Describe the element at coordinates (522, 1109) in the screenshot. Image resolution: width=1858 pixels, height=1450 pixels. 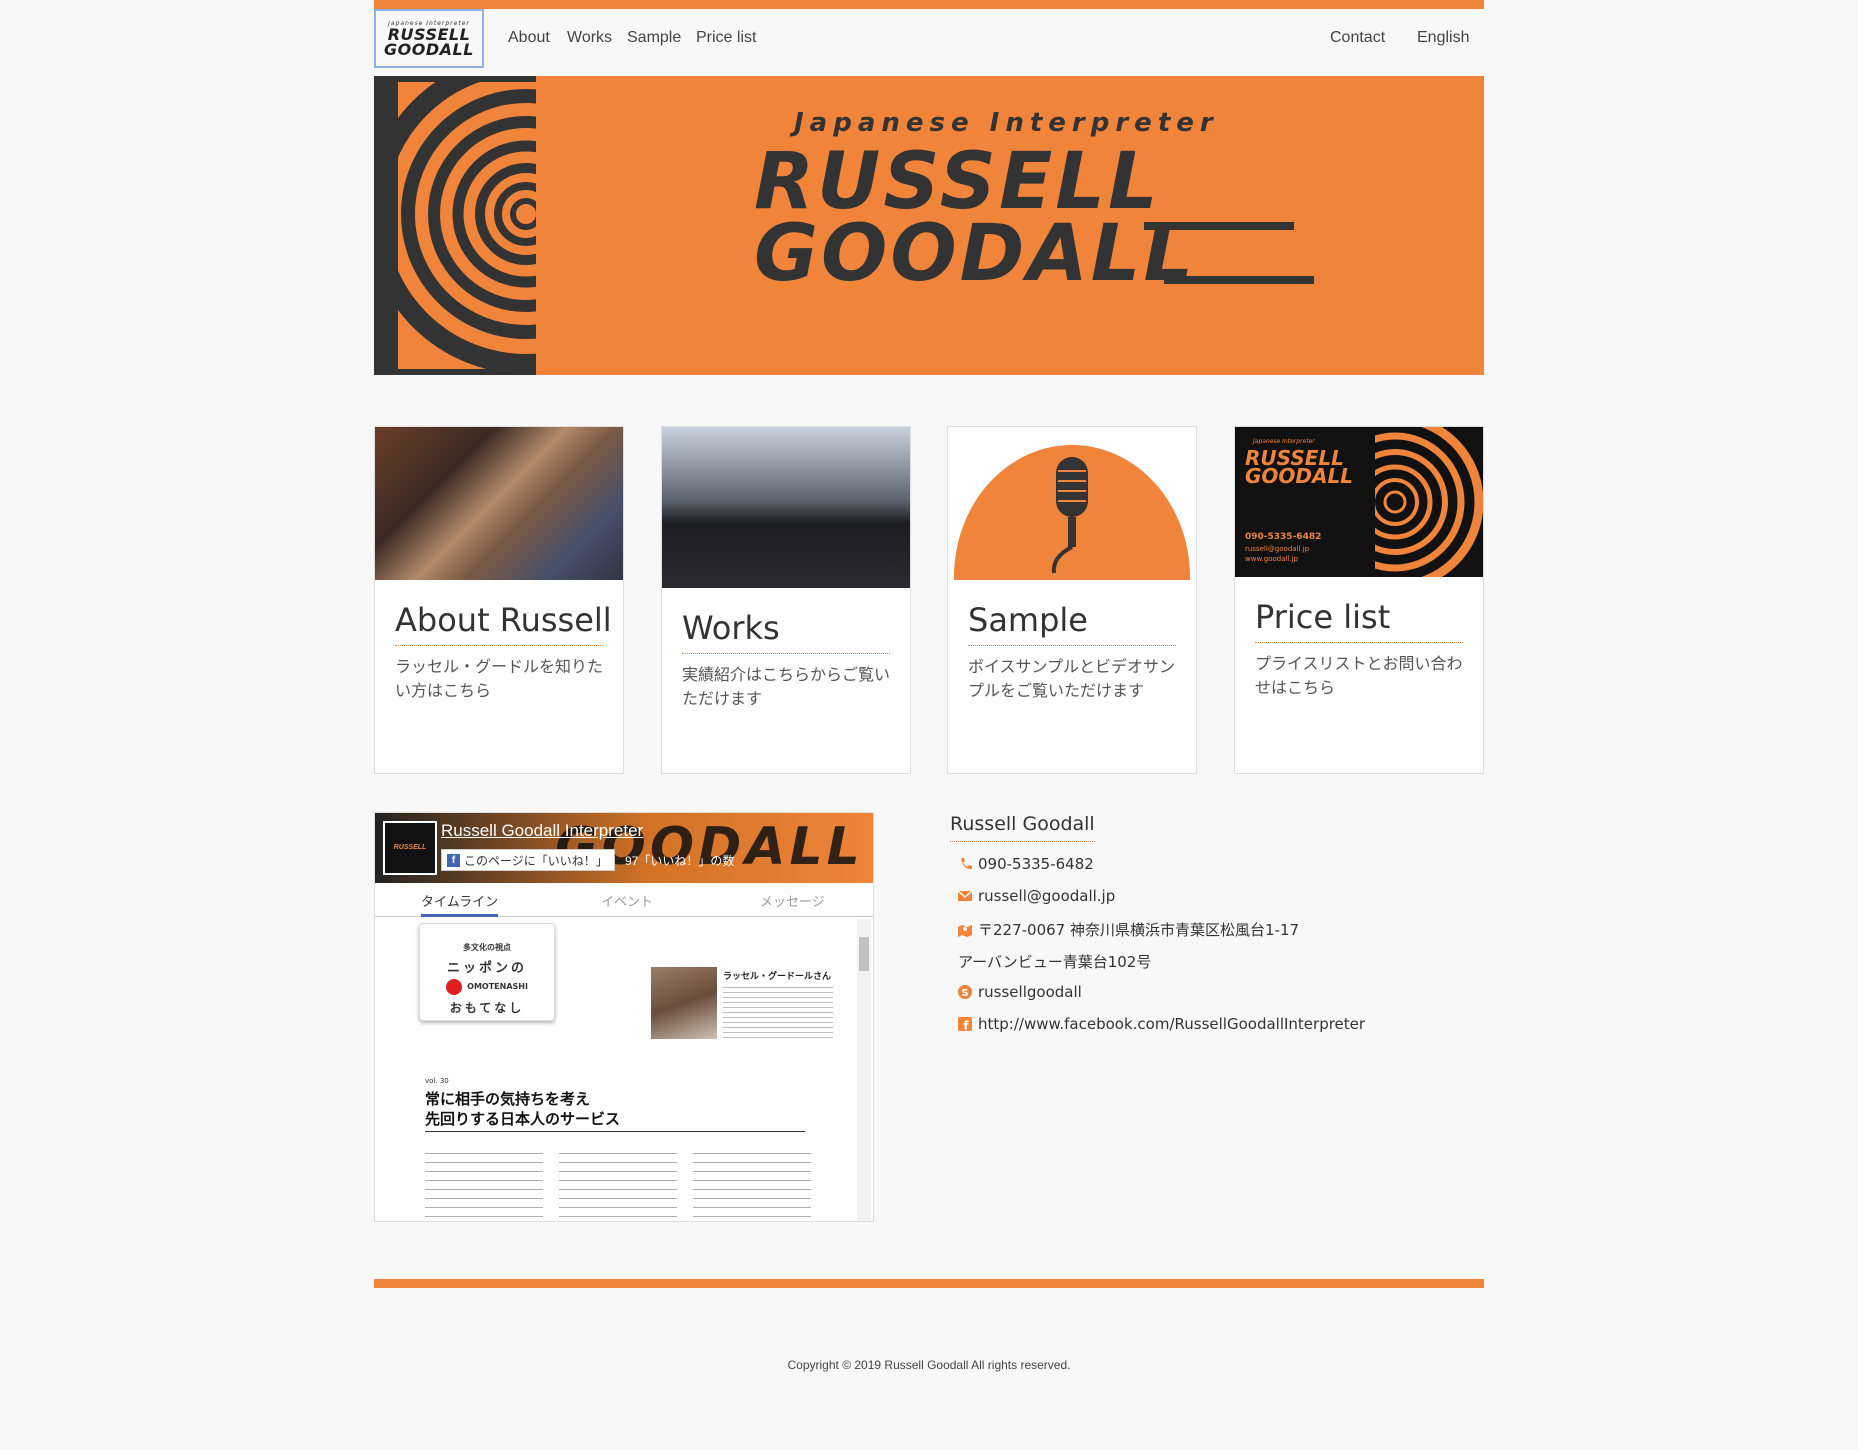
I see `magazine-headline: 常に相手の気持ちを考え 先回りする日本人のサービス` at that location.